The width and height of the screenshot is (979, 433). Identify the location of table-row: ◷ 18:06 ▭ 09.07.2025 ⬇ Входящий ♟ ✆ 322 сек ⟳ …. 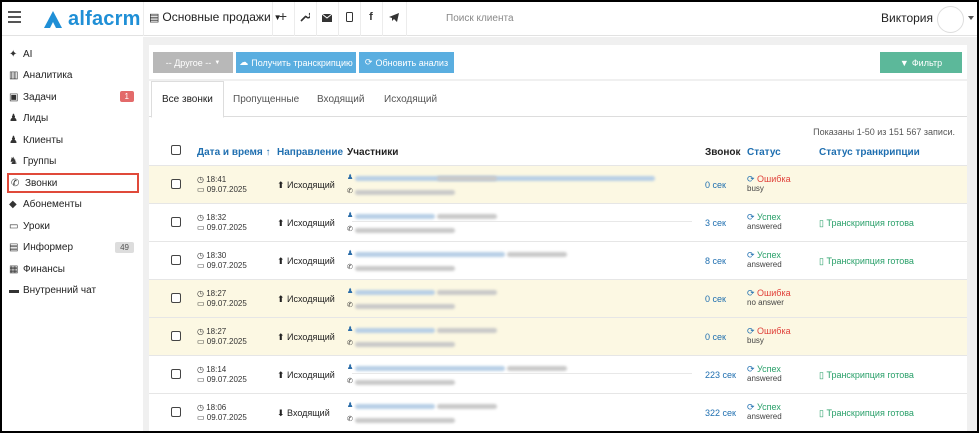
(558, 412).